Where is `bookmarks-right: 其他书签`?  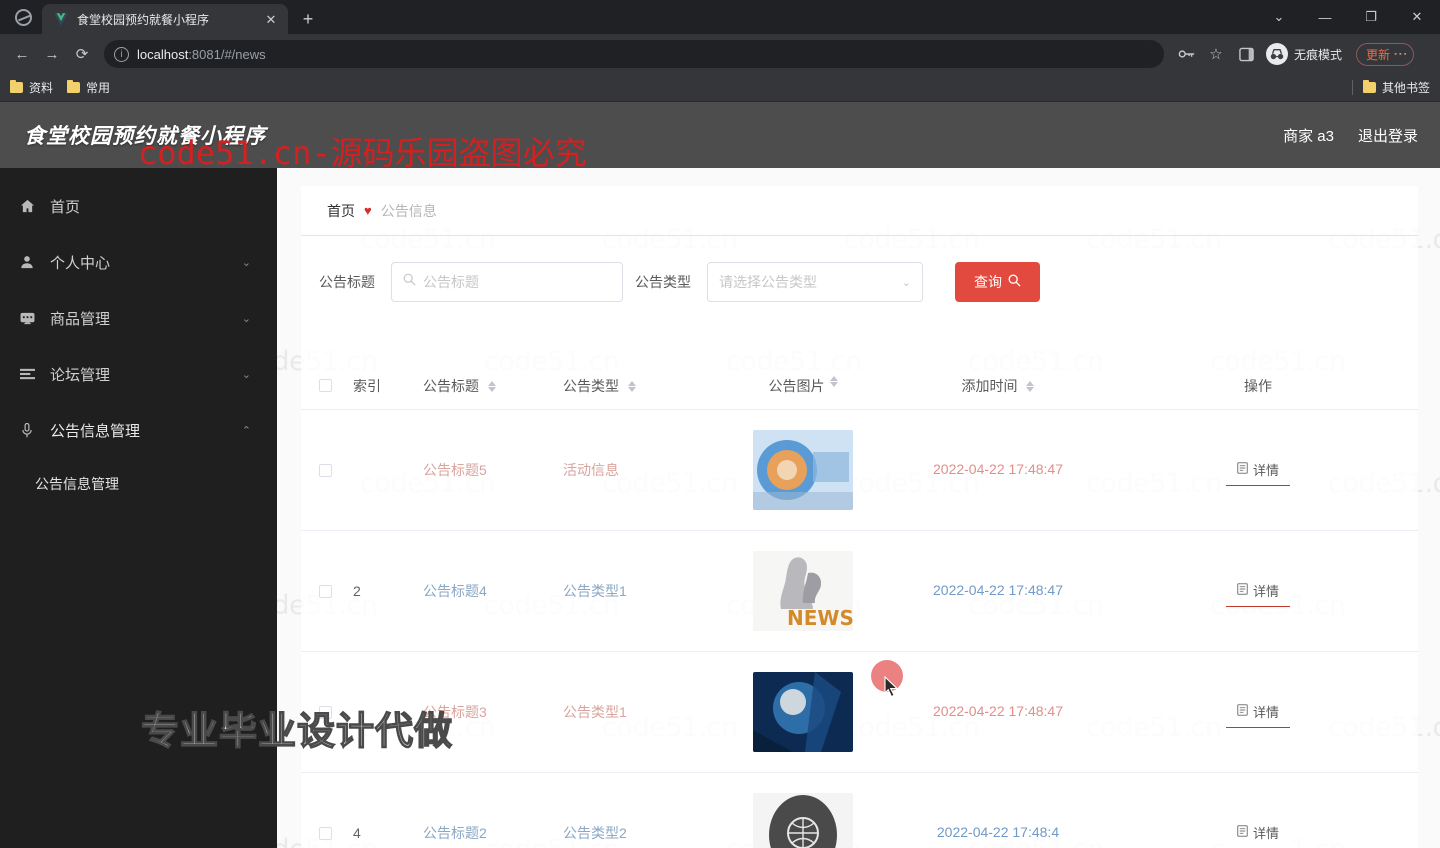
bookmarks-right: 其他书签 is located at coordinates (1390, 87).